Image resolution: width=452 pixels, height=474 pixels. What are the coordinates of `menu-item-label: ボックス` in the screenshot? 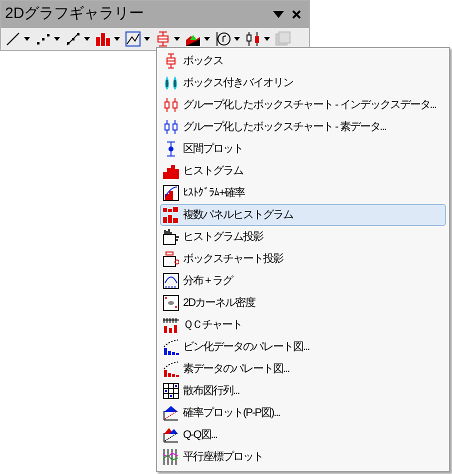 It's located at (203, 61).